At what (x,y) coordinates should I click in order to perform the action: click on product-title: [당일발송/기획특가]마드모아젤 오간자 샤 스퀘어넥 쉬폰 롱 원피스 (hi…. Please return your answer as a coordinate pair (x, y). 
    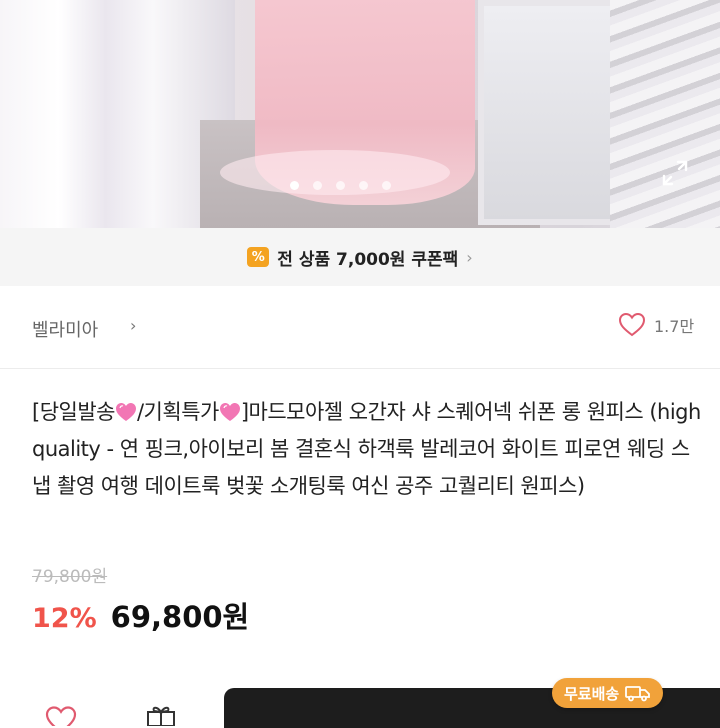
    Looking at the image, I should click on (367, 449).